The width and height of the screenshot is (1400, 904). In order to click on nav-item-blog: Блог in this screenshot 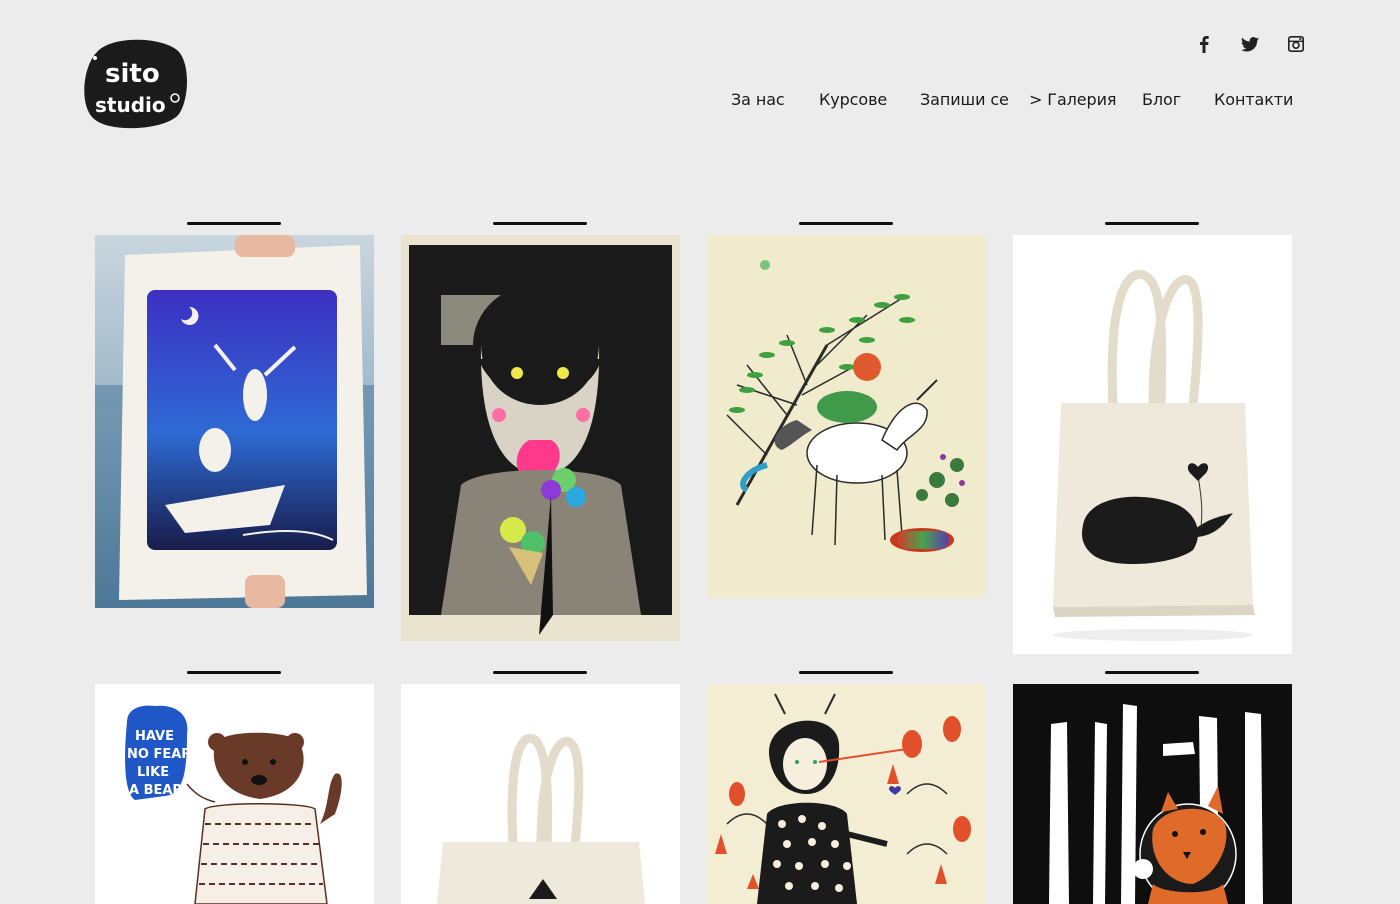, I will do `click(1161, 99)`.